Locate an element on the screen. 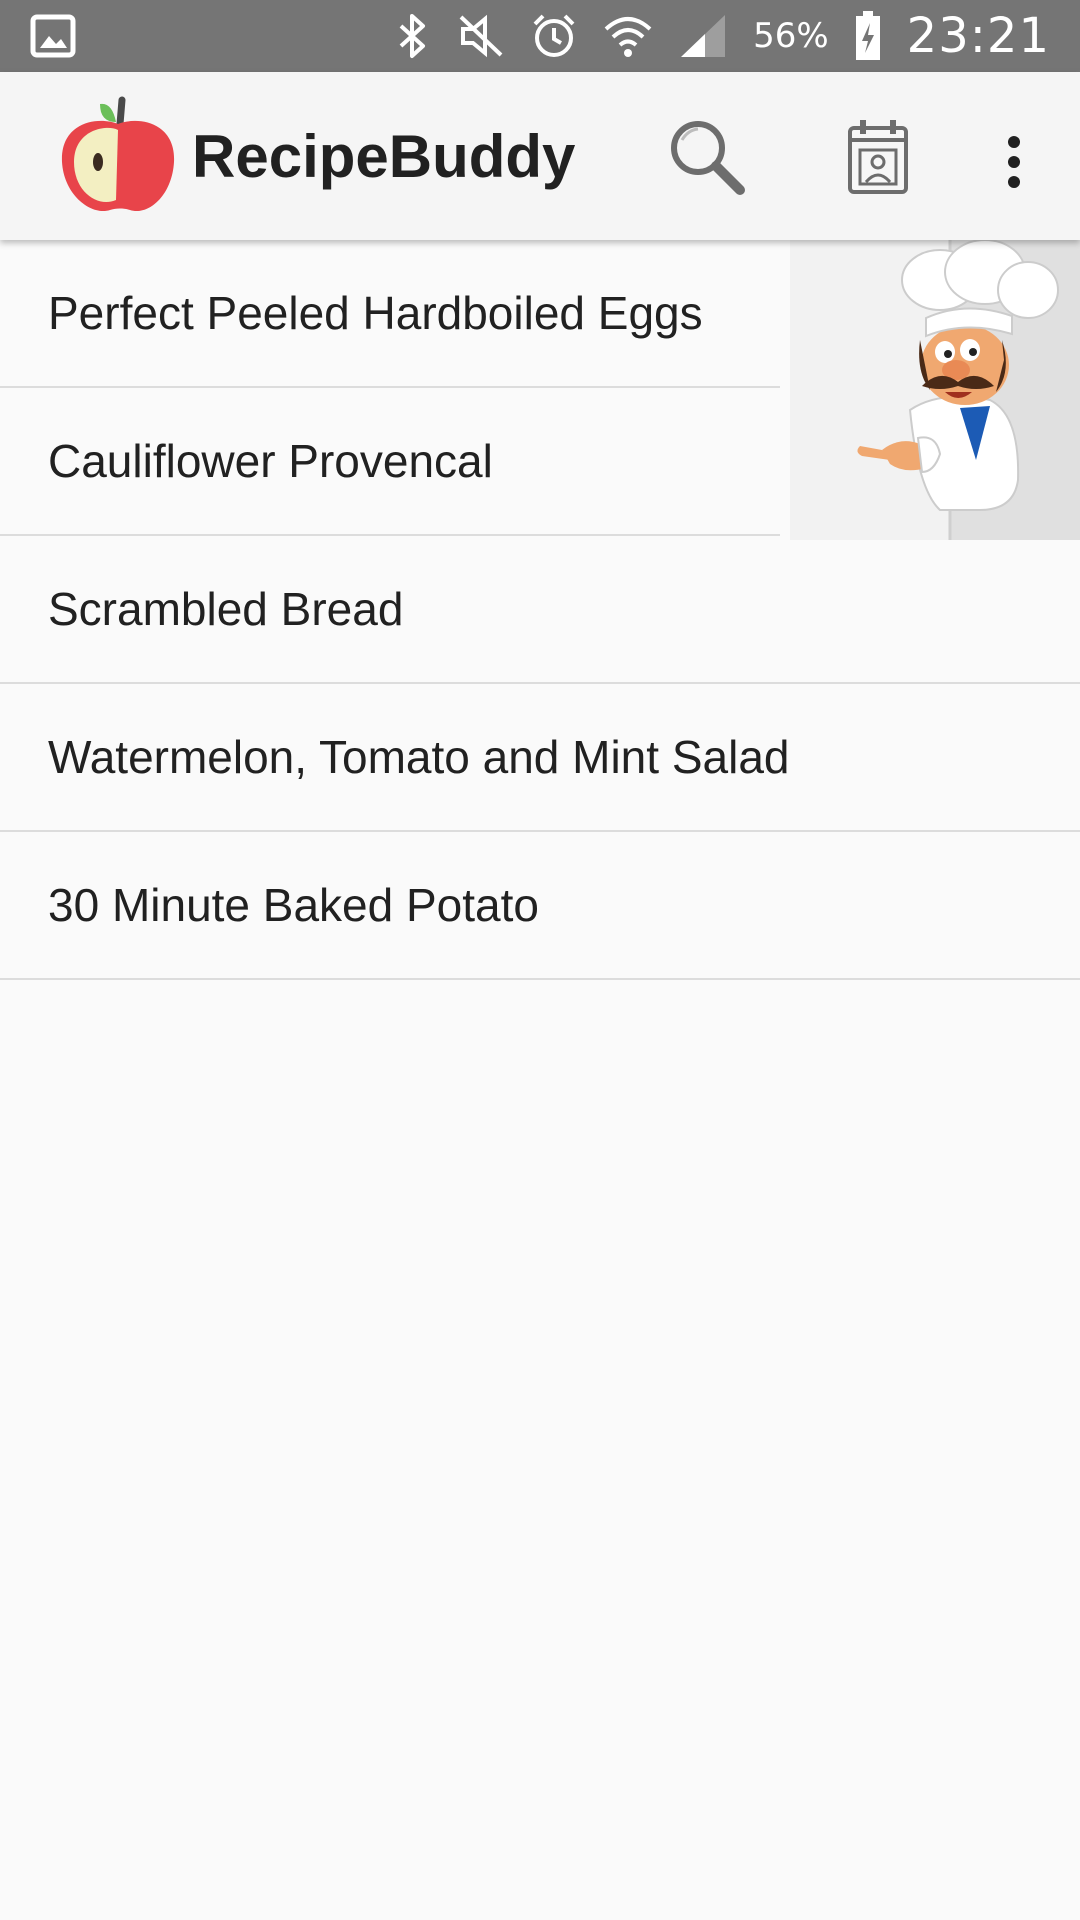 The image size is (1080, 1920). recipe-title: Watermelon, Tomato and Mint Salad is located at coordinates (419, 757).